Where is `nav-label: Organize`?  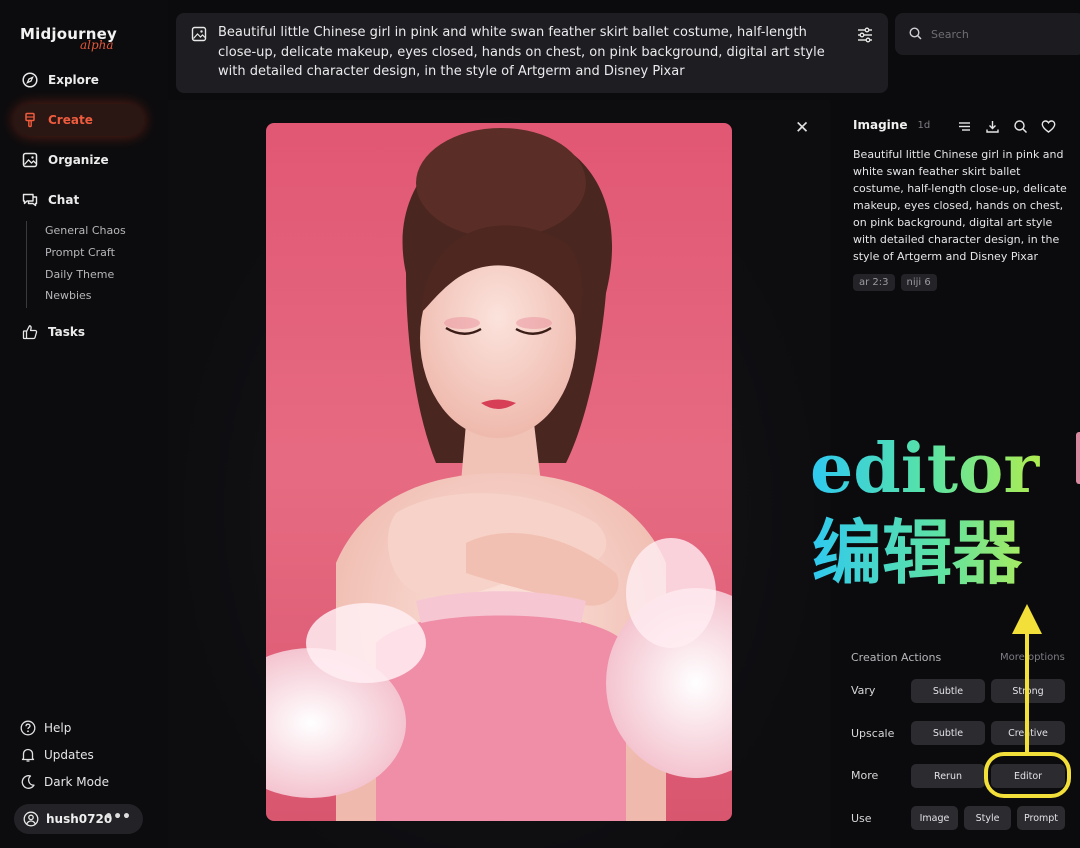 nav-label: Organize is located at coordinates (78, 160).